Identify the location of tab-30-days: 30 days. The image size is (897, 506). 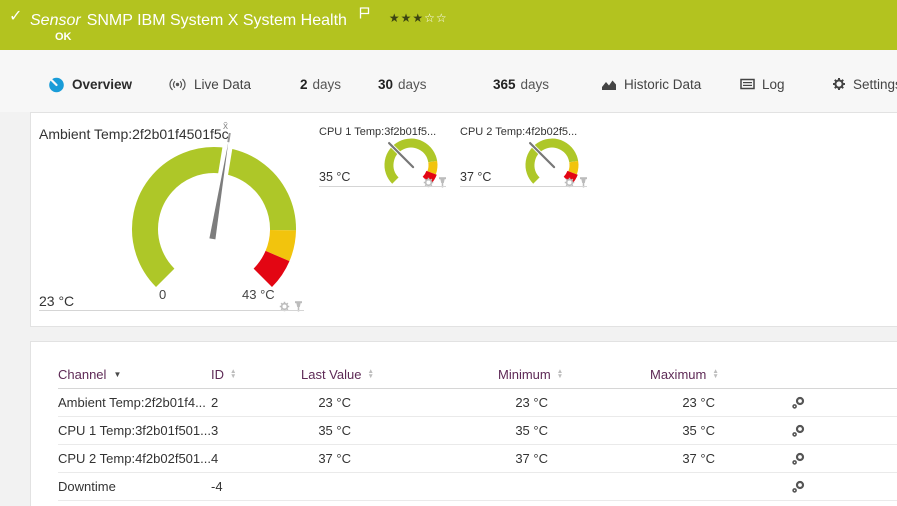
(402, 84).